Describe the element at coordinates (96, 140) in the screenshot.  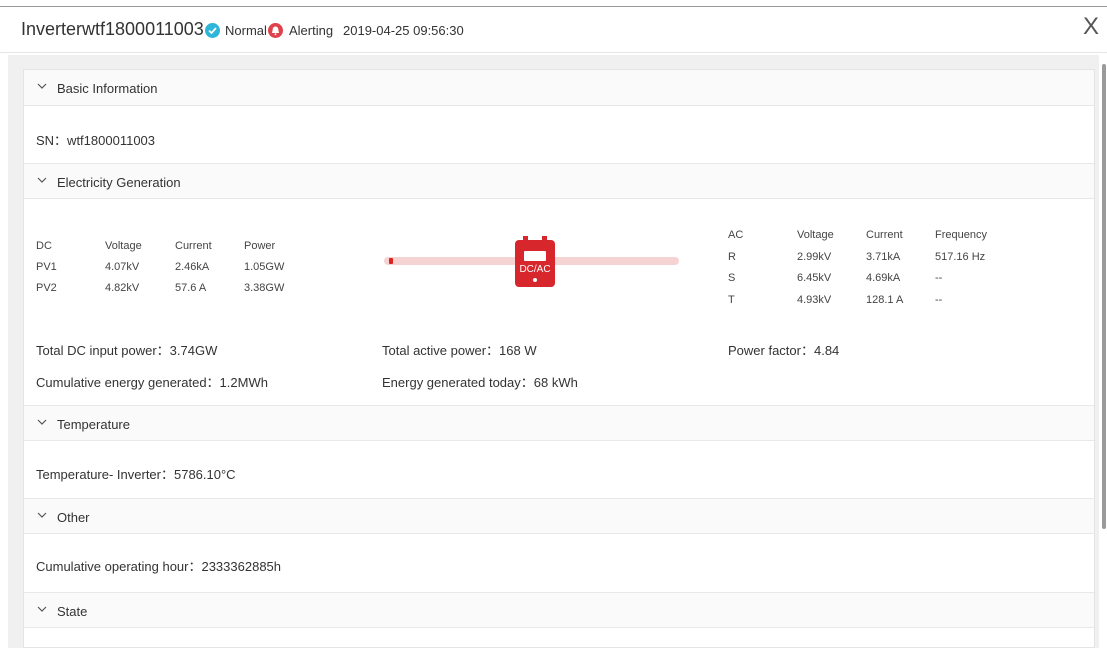
I see `serial-number: SN：wtf1800011003` at that location.